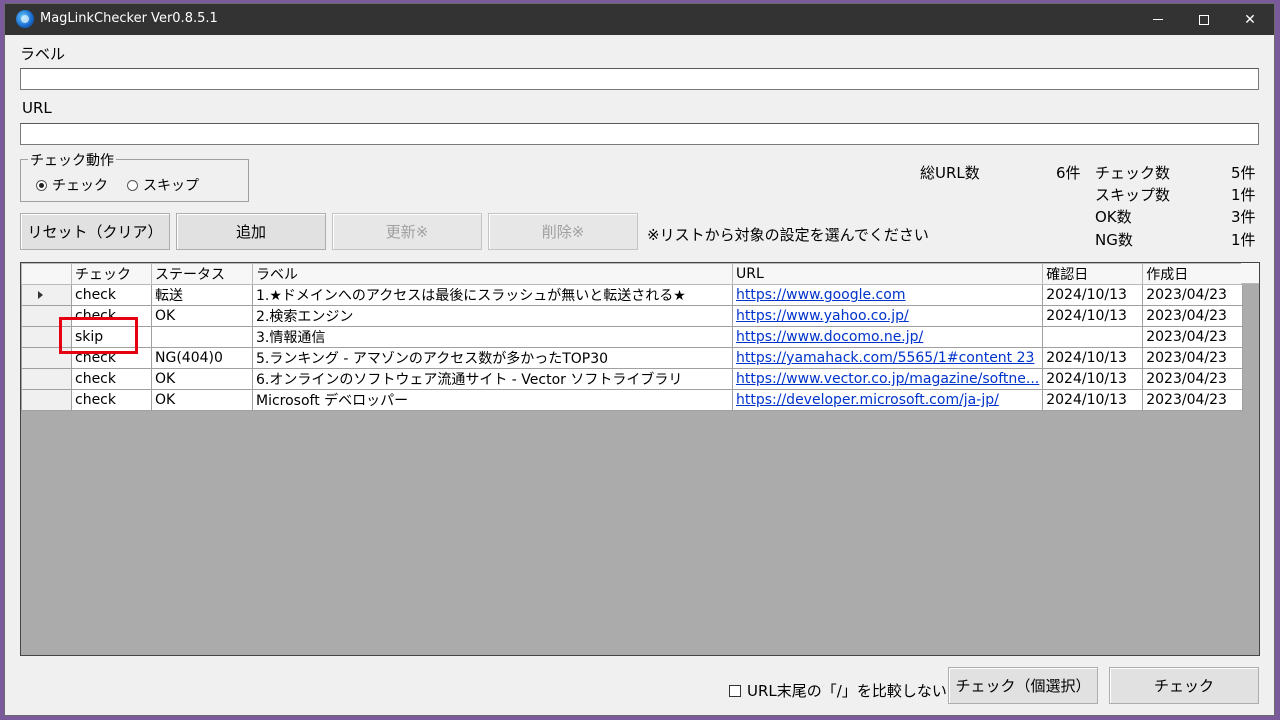  What do you see at coordinates (1068, 173) in the screenshot?
I see `total-url-value: 6件` at bounding box center [1068, 173].